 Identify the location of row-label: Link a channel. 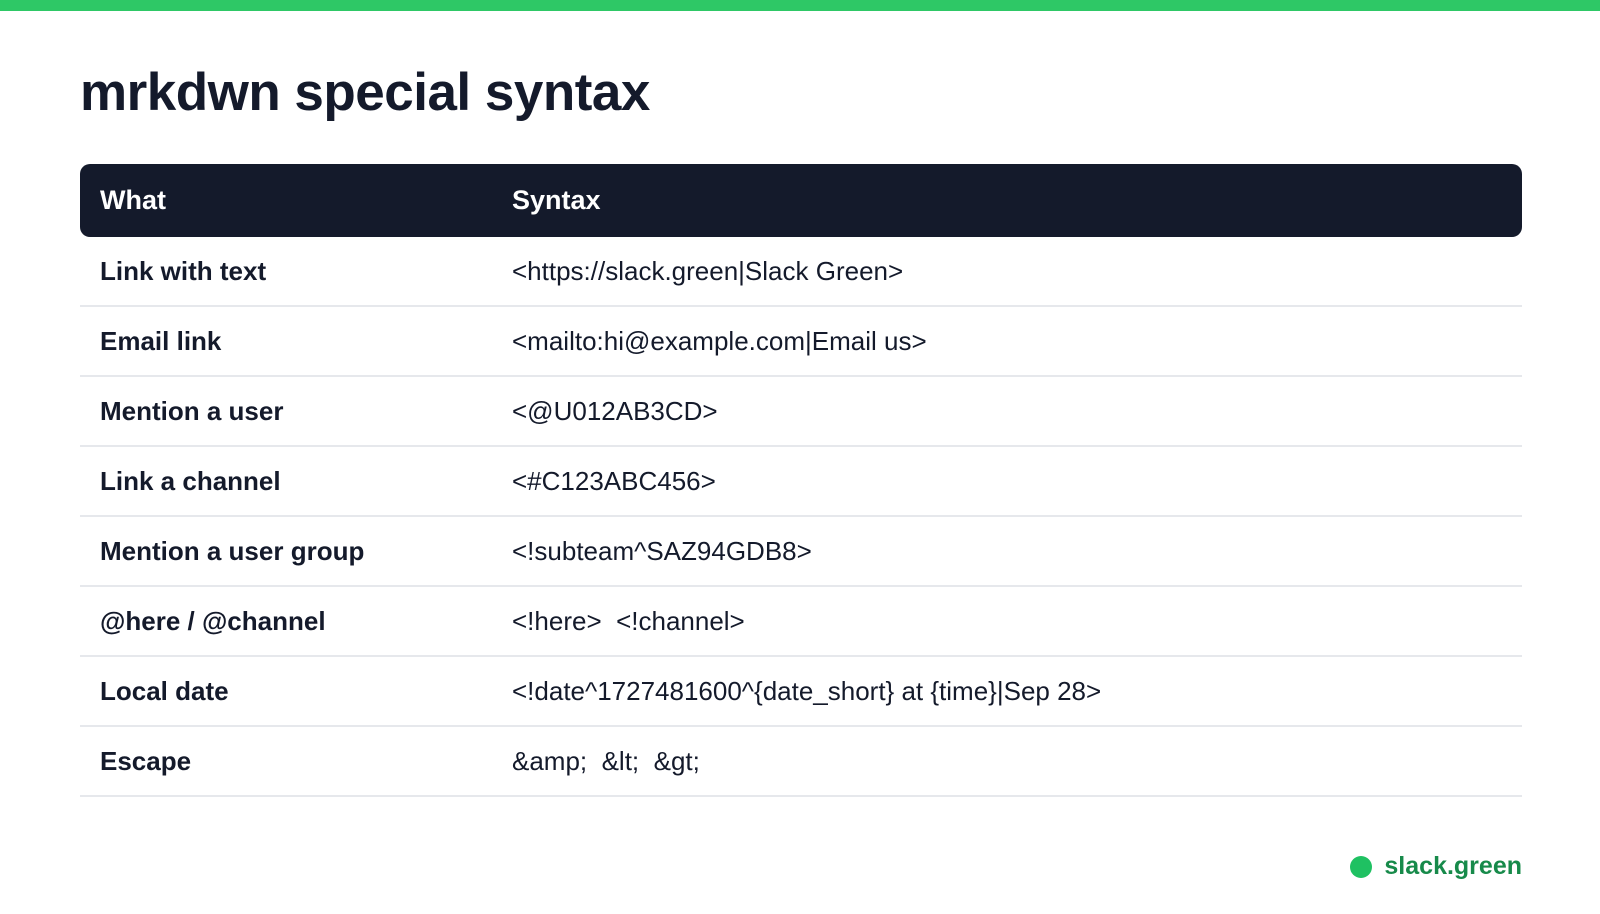
(190, 480).